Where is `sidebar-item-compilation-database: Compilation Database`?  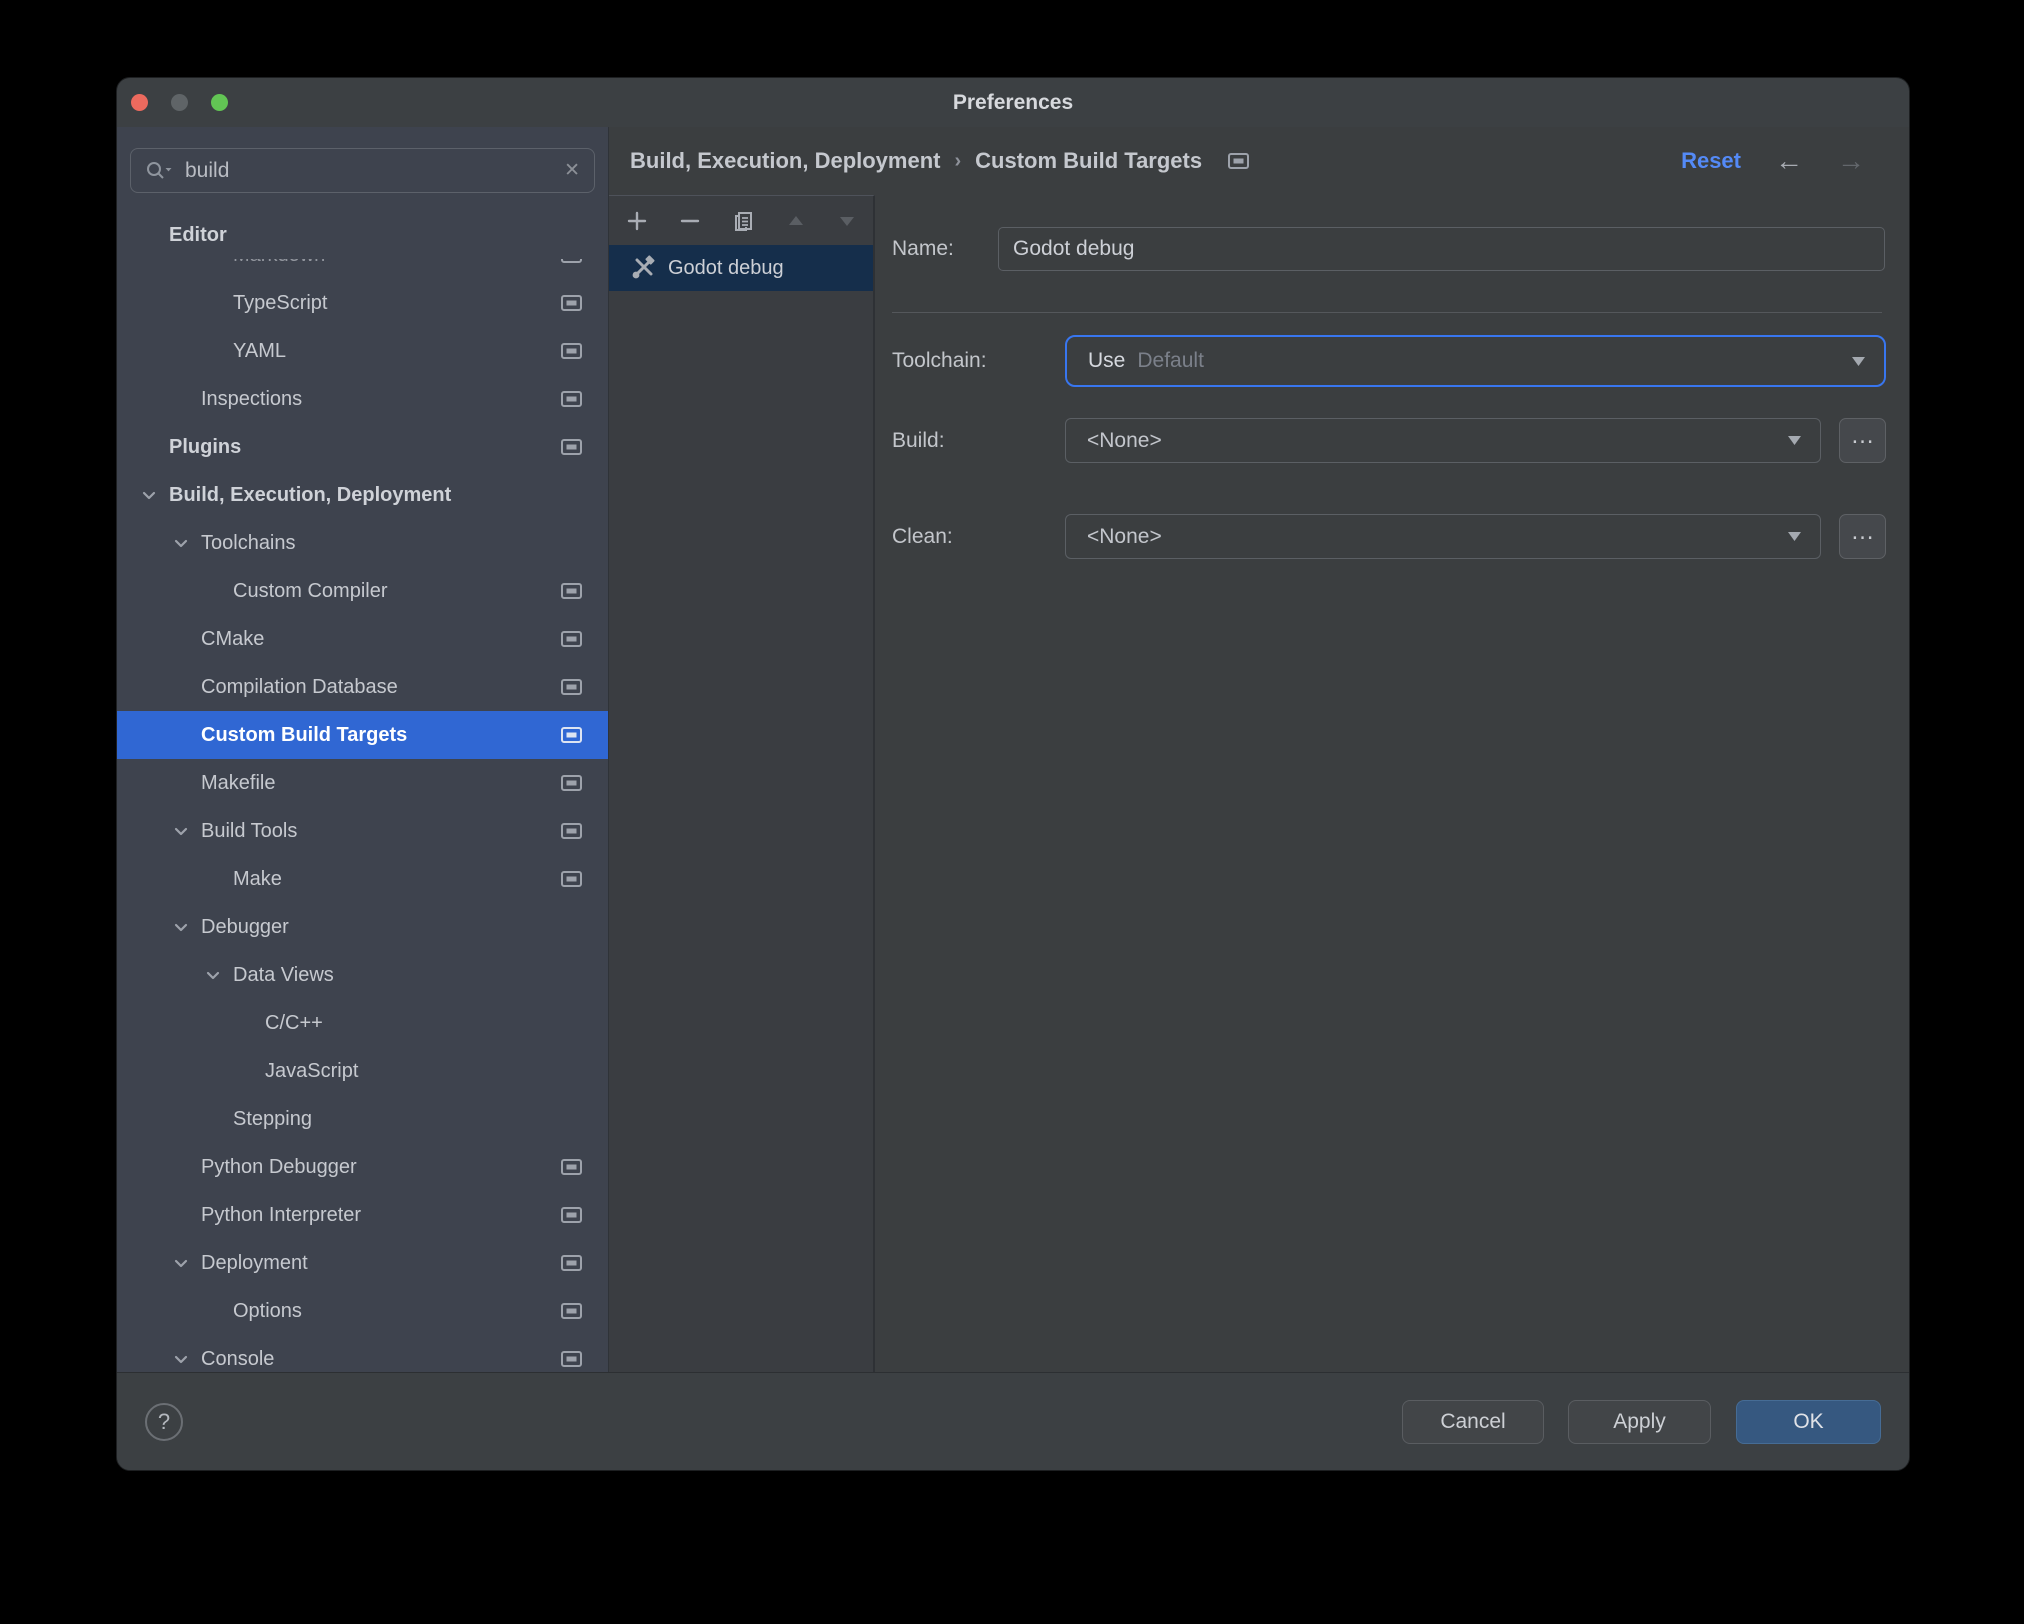 sidebar-item-compilation-database: Compilation Database is located at coordinates (362, 687).